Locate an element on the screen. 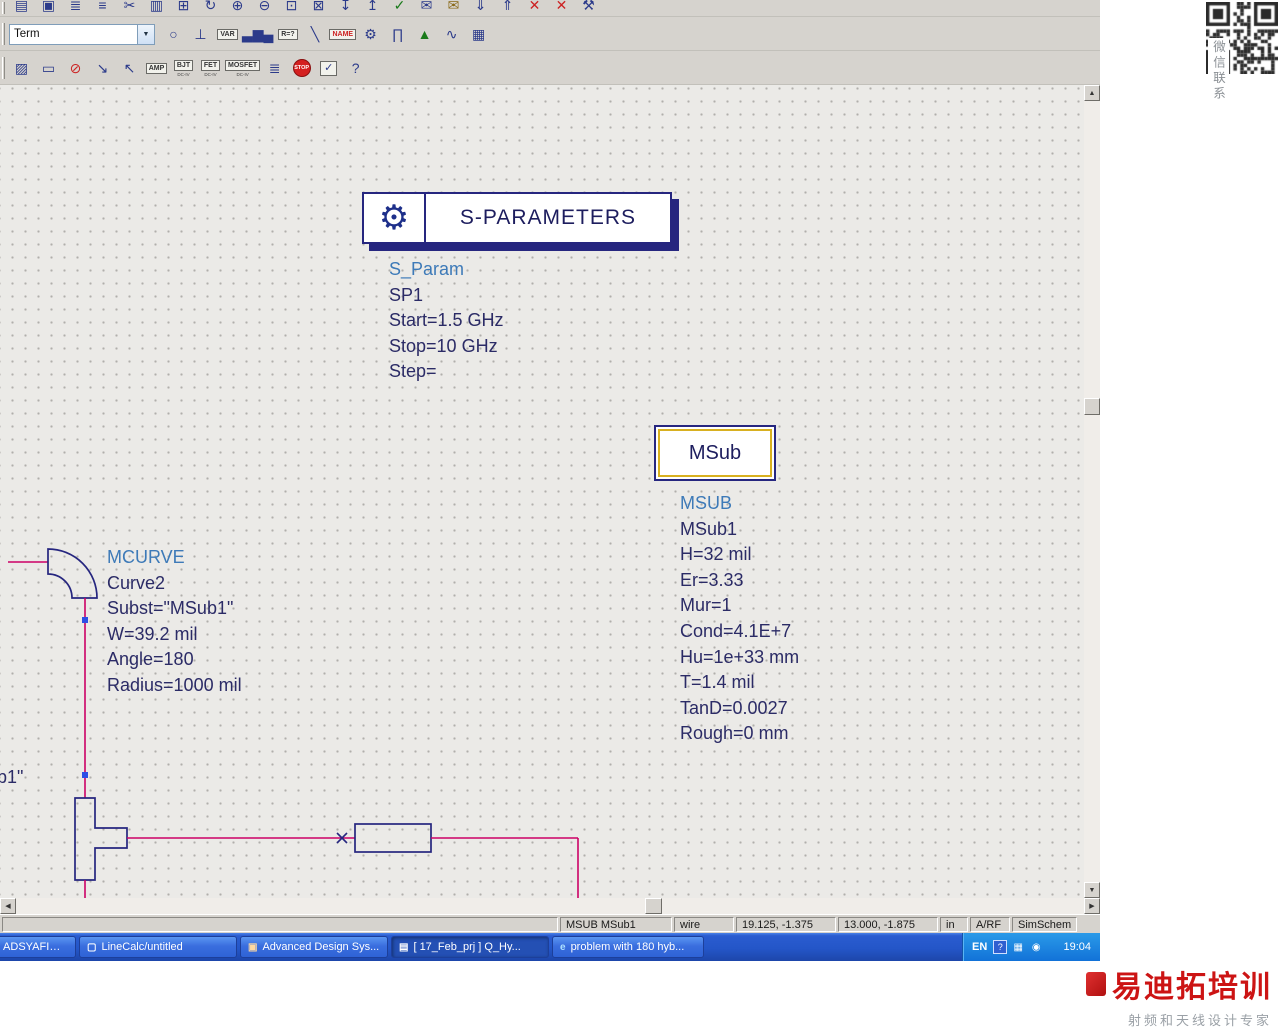 This screenshot has width=1280, height=1029. component-param-label: Cond=4.1E+7 is located at coordinates (739, 632).